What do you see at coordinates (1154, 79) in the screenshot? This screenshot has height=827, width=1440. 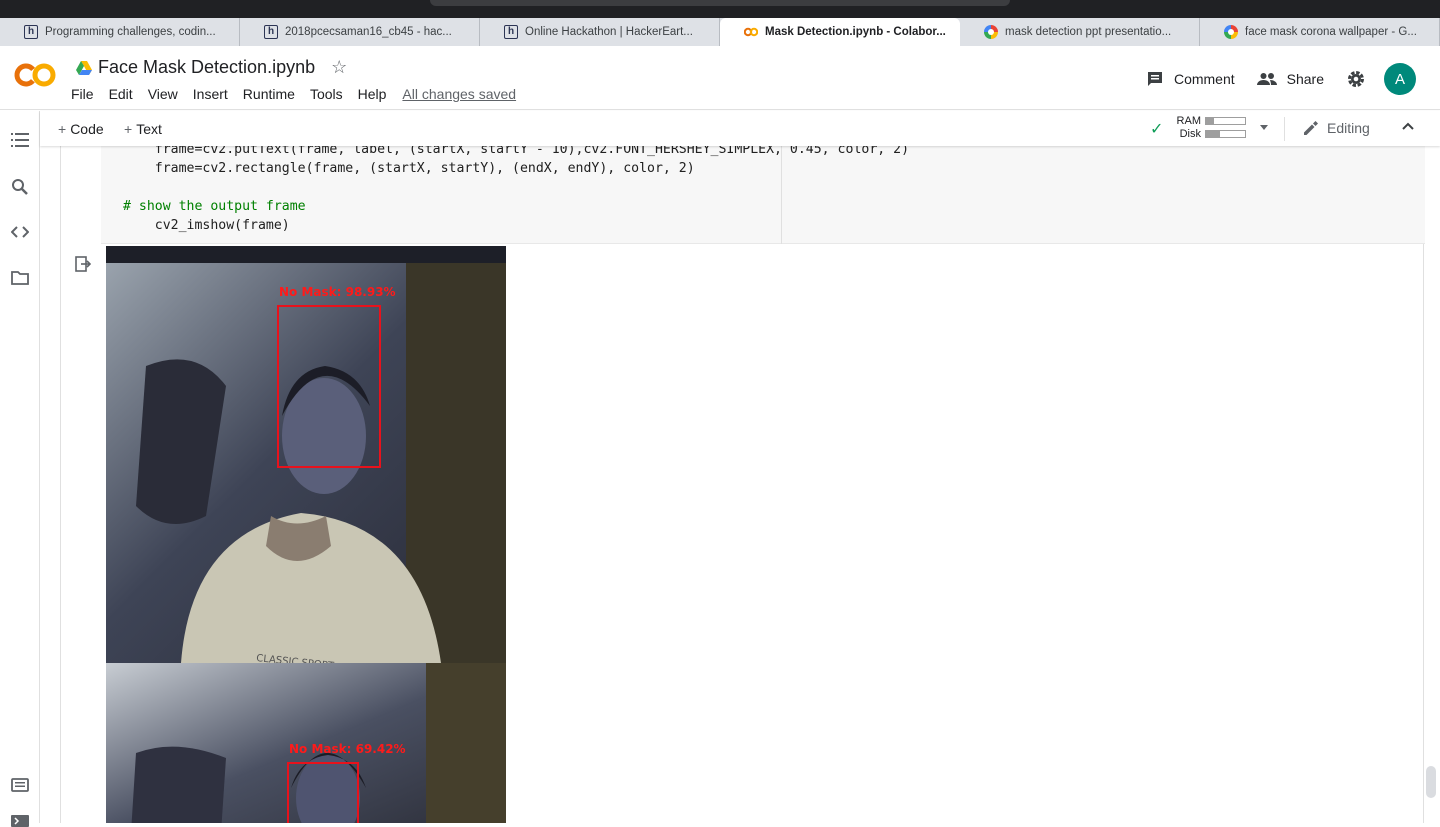 I see `comment-icon` at bounding box center [1154, 79].